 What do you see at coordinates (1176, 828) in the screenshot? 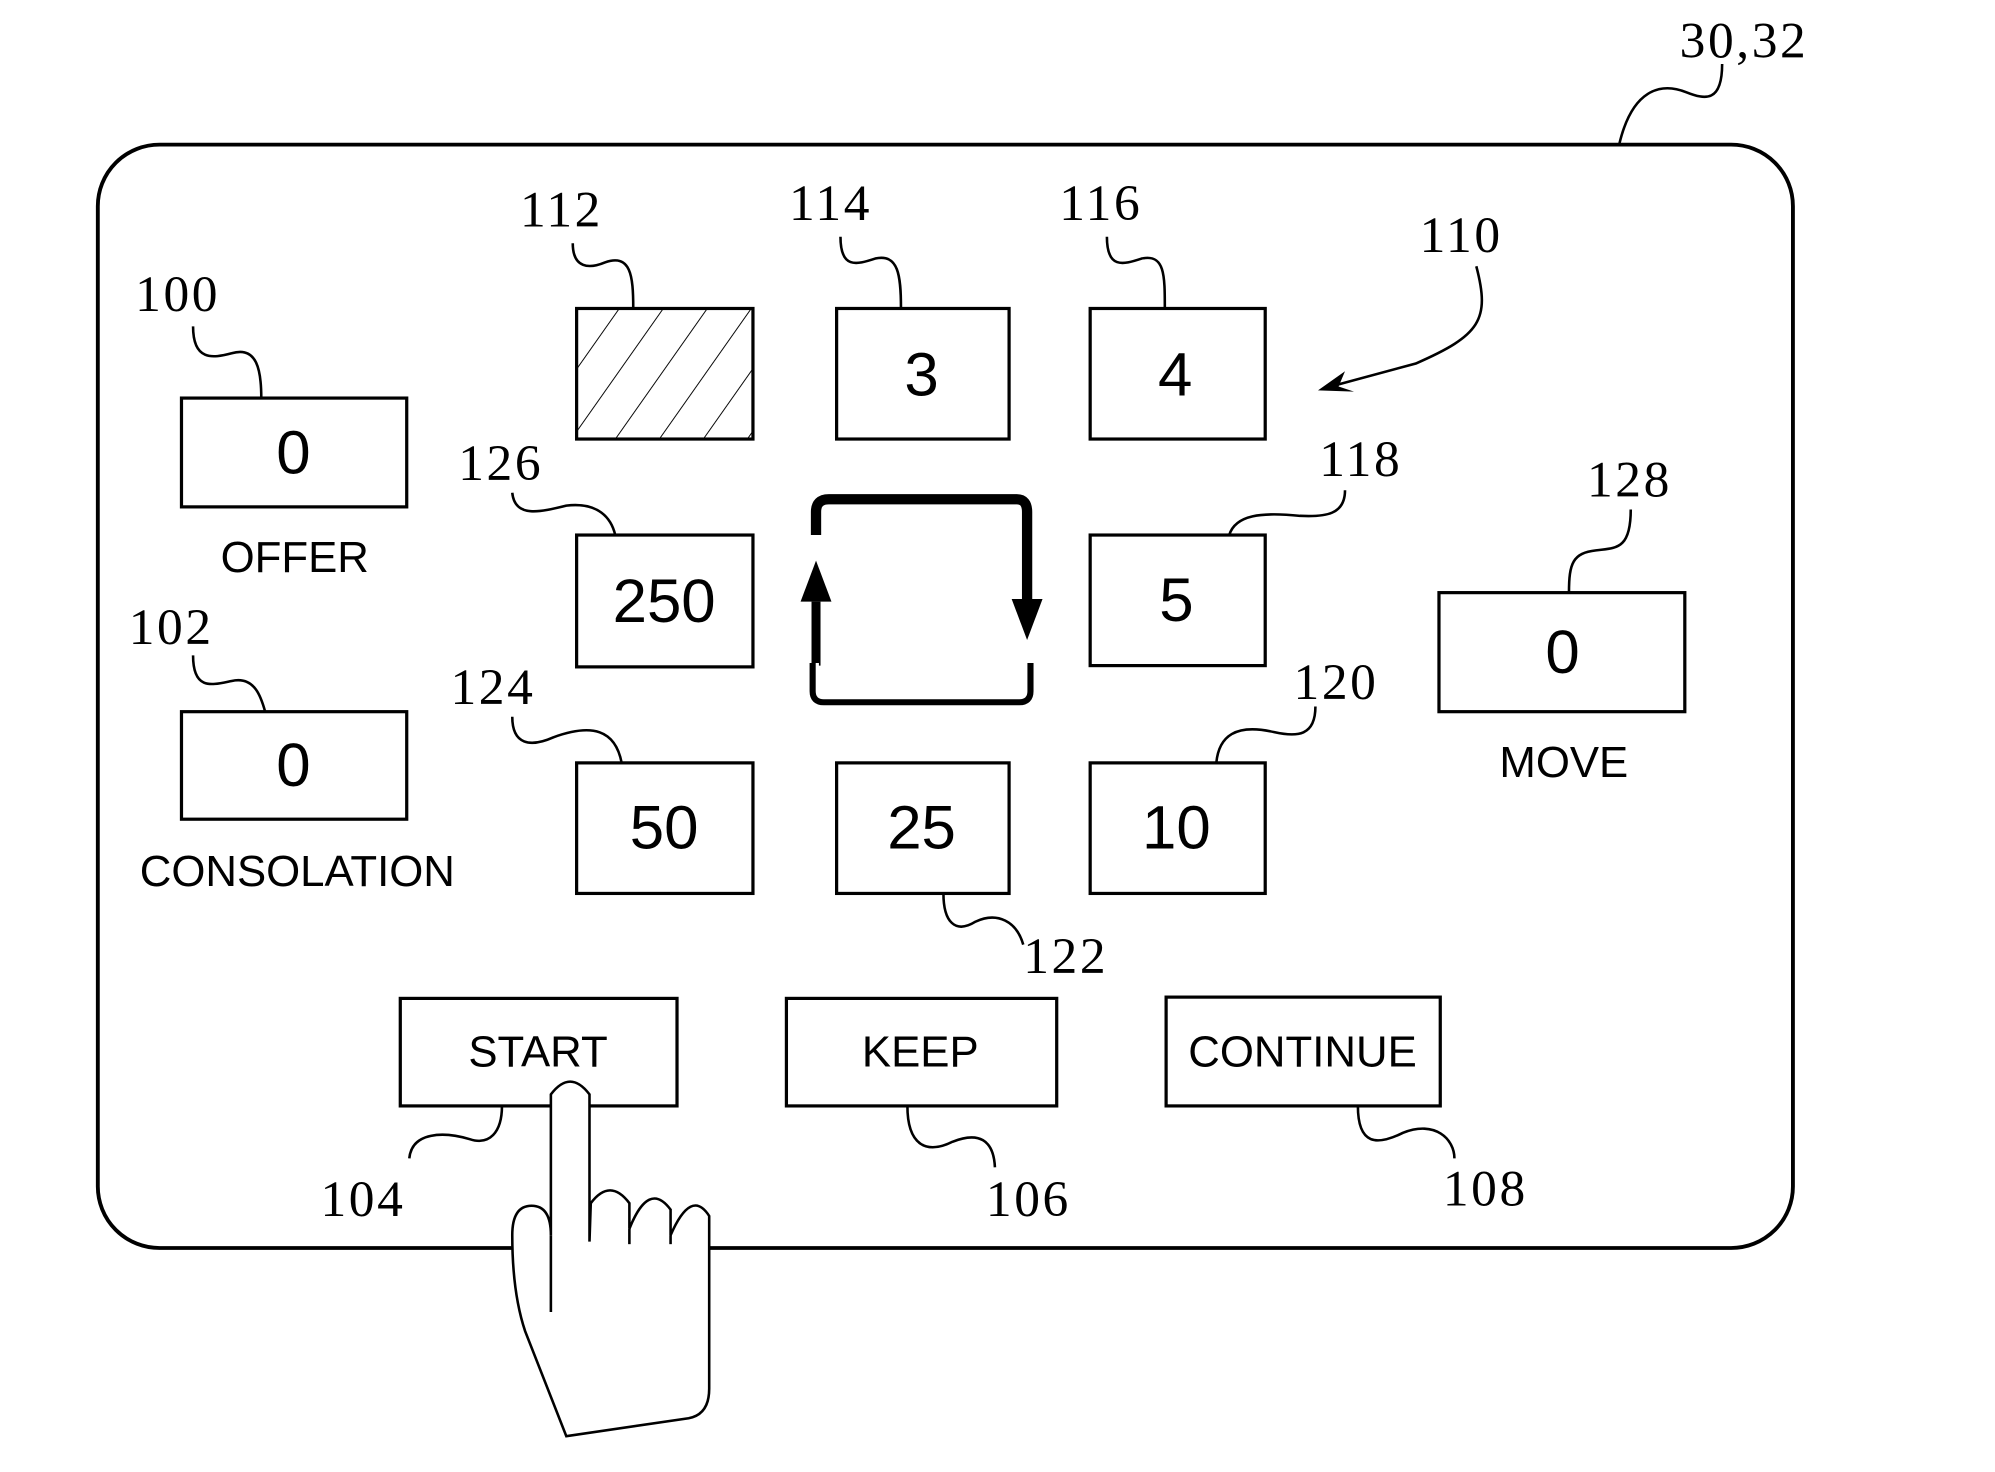
I see `cell-120-value: 10` at bounding box center [1176, 828].